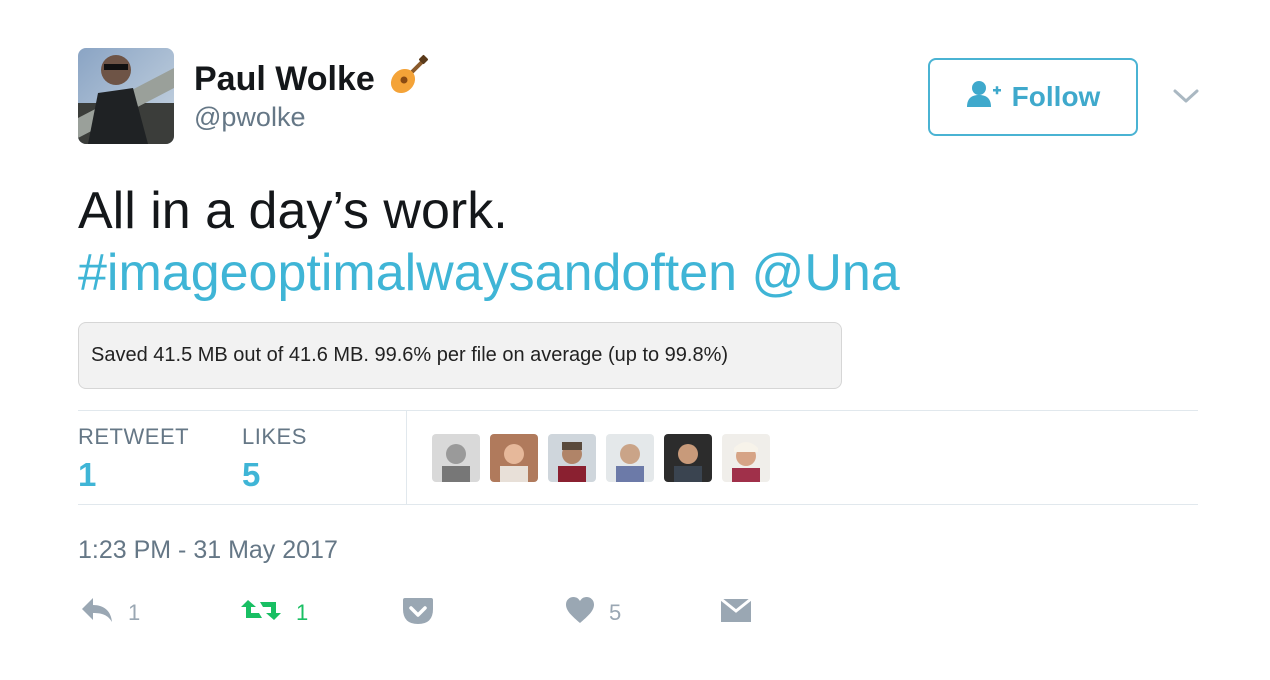  What do you see at coordinates (87, 474) in the screenshot?
I see `retweets-value: 1` at bounding box center [87, 474].